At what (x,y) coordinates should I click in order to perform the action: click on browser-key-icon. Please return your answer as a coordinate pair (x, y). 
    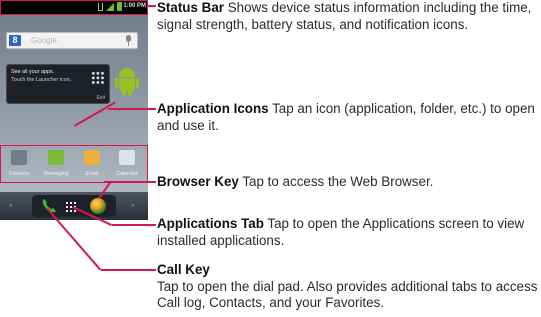
    Looking at the image, I should click on (98, 206).